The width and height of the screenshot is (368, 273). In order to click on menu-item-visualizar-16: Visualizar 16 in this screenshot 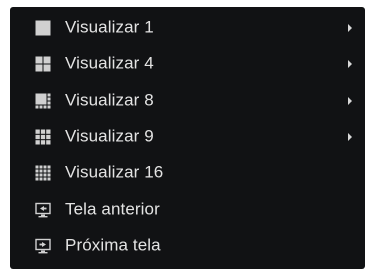, I will do `click(187, 173)`.